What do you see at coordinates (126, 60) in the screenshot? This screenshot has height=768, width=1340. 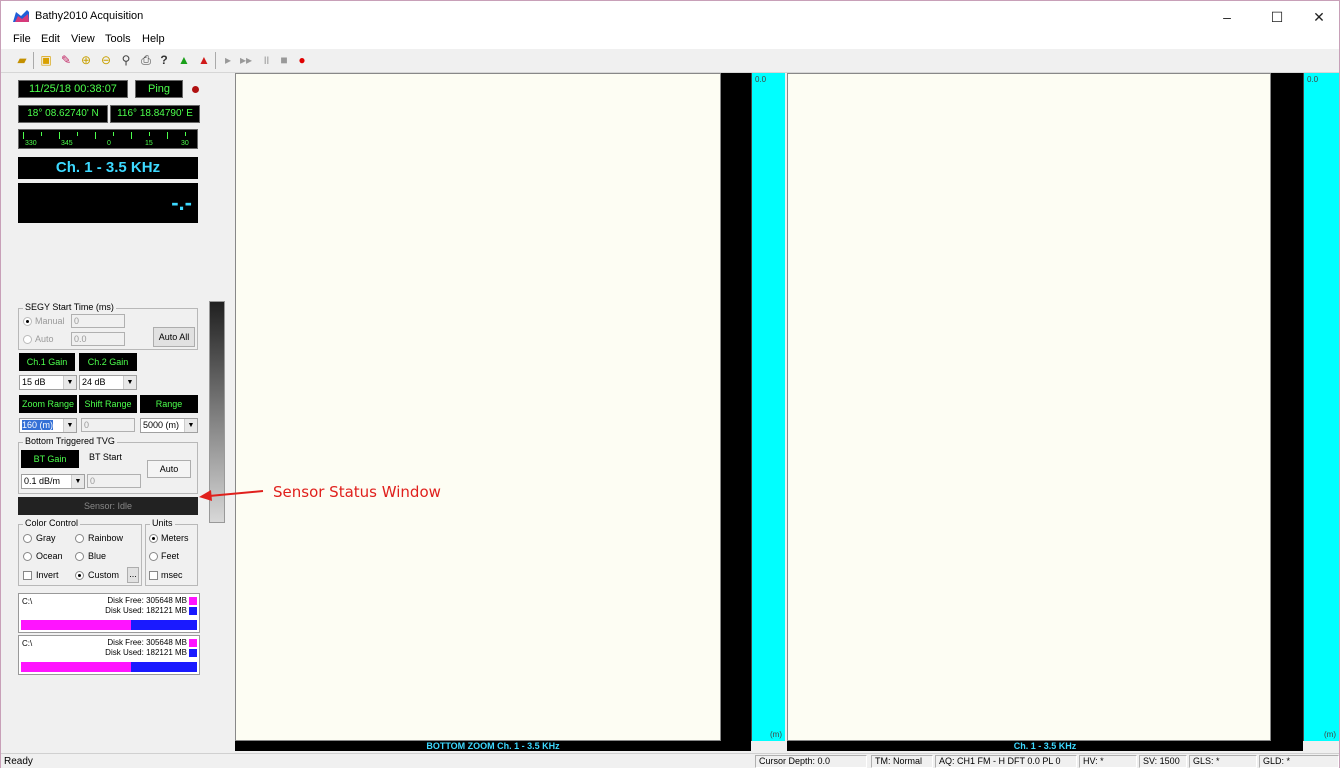 I see `magnify-icon: ⚲` at bounding box center [126, 60].